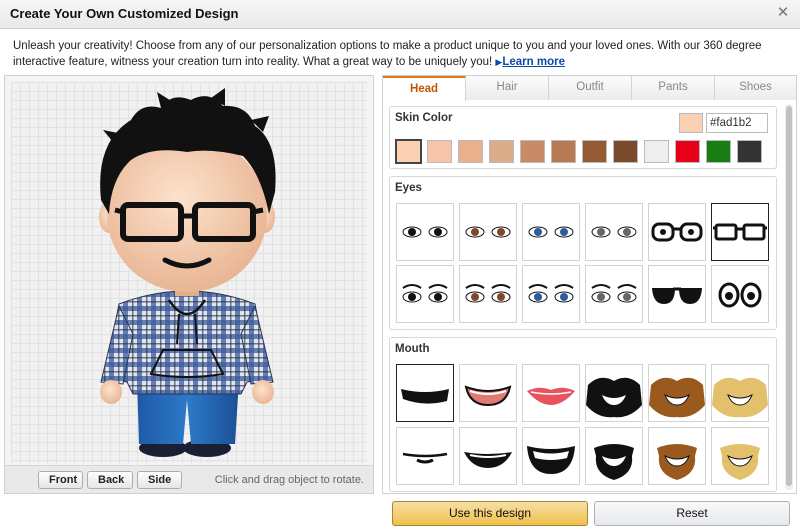 This screenshot has width=800, height=531. Describe the element at coordinates (488, 456) in the screenshot. I see `mouth-open-smile-icon` at that location.